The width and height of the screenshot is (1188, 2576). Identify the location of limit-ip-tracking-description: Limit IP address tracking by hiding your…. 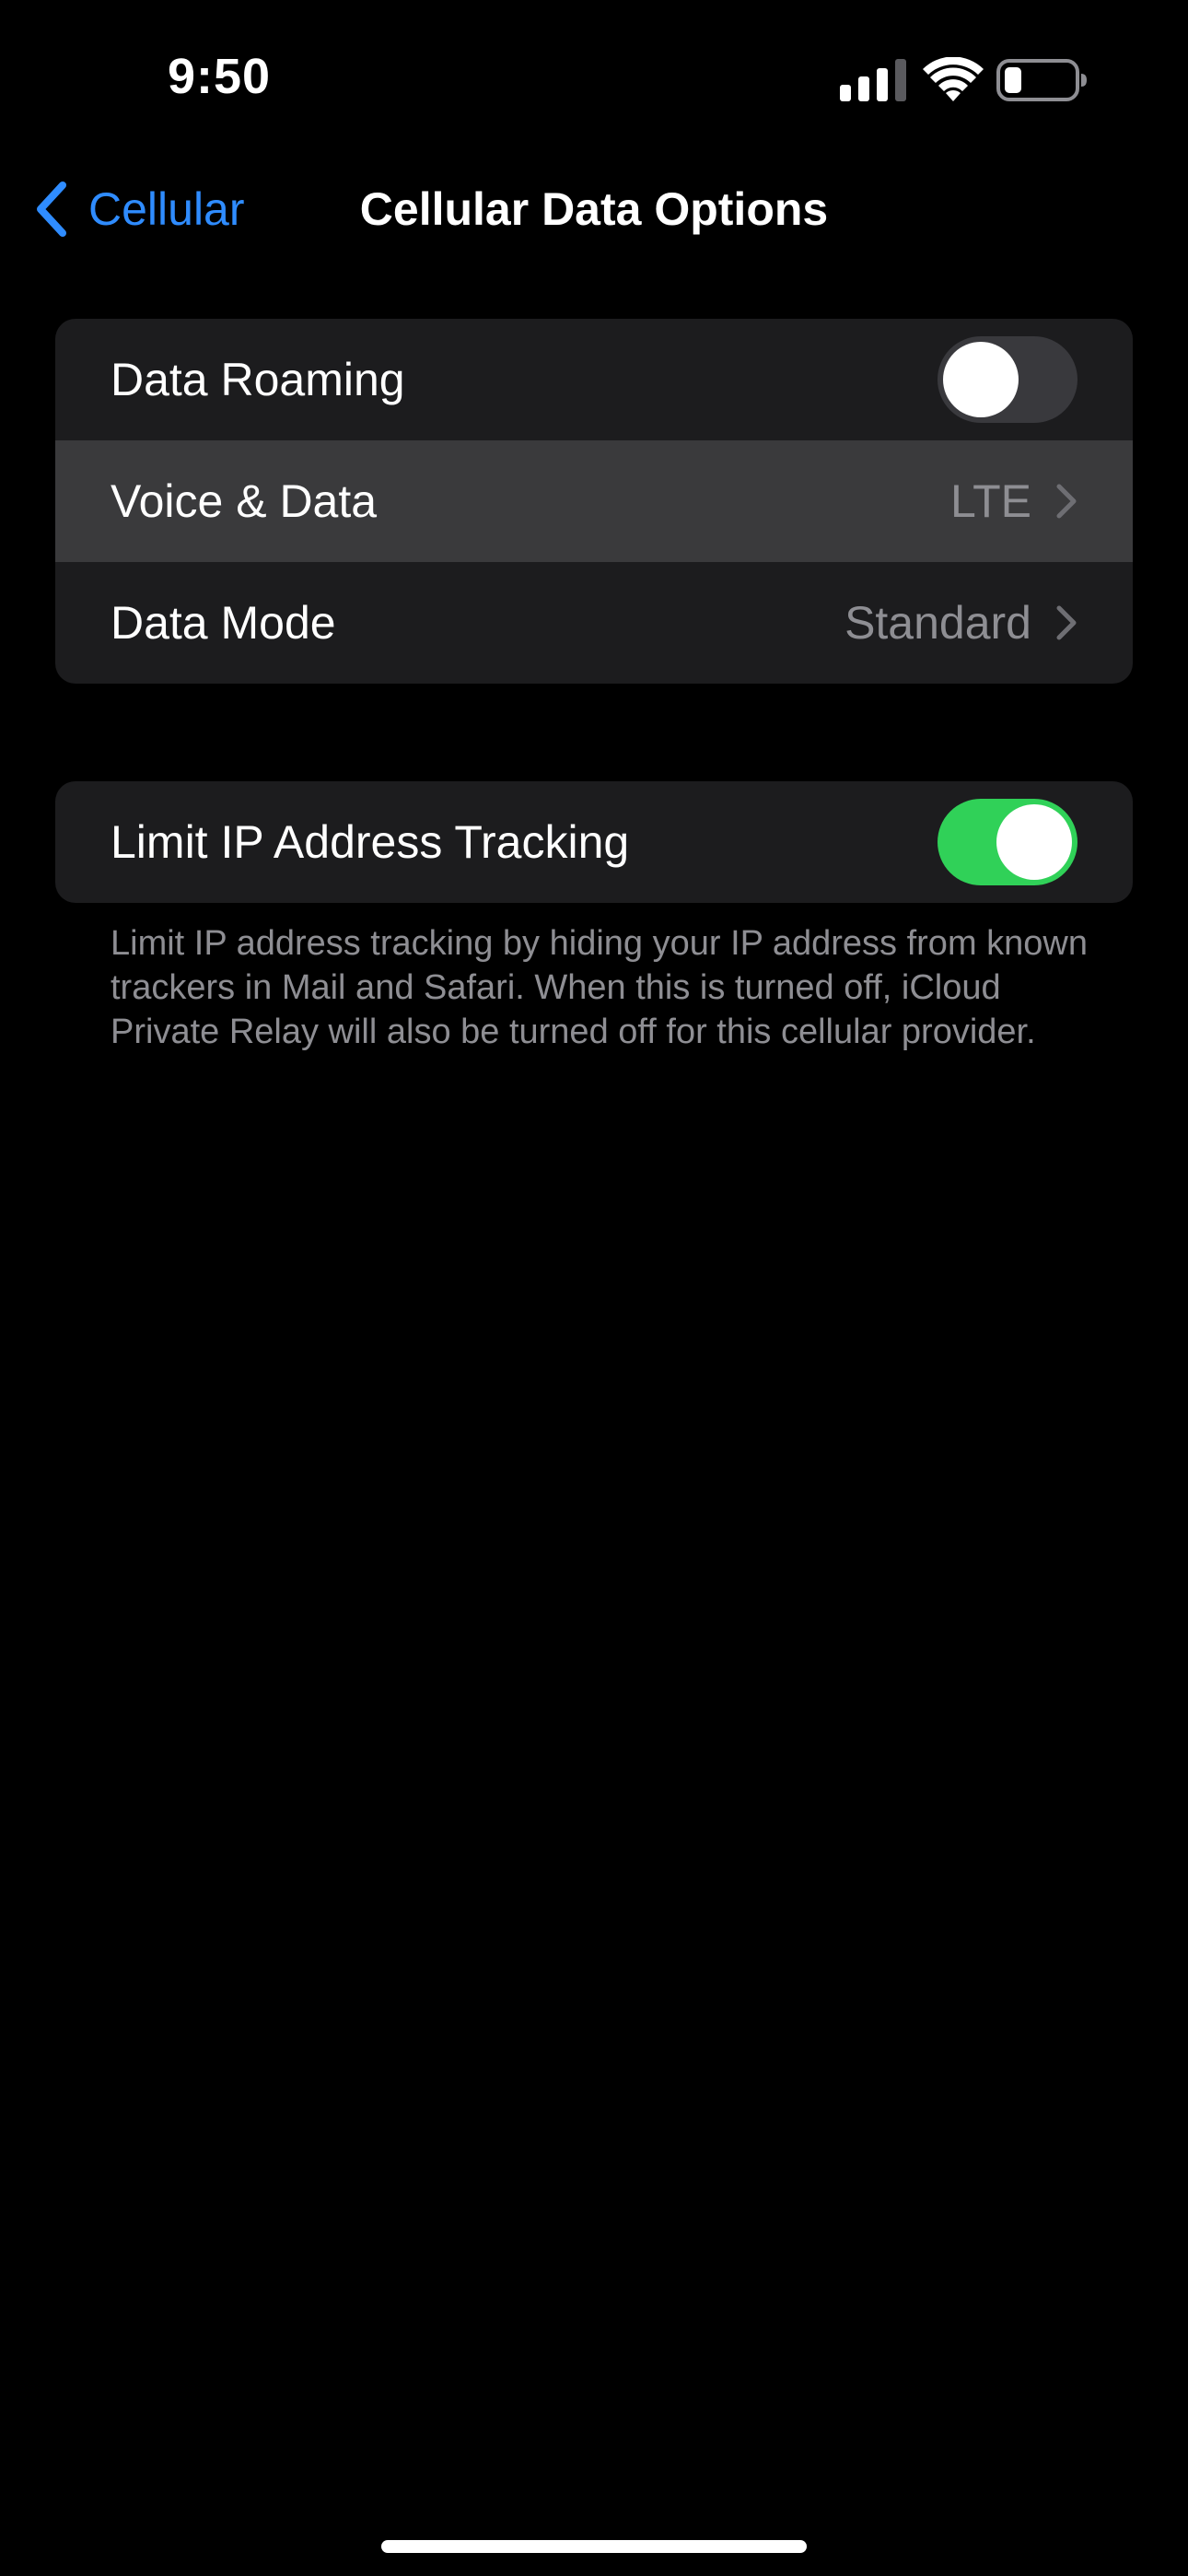
(599, 987).